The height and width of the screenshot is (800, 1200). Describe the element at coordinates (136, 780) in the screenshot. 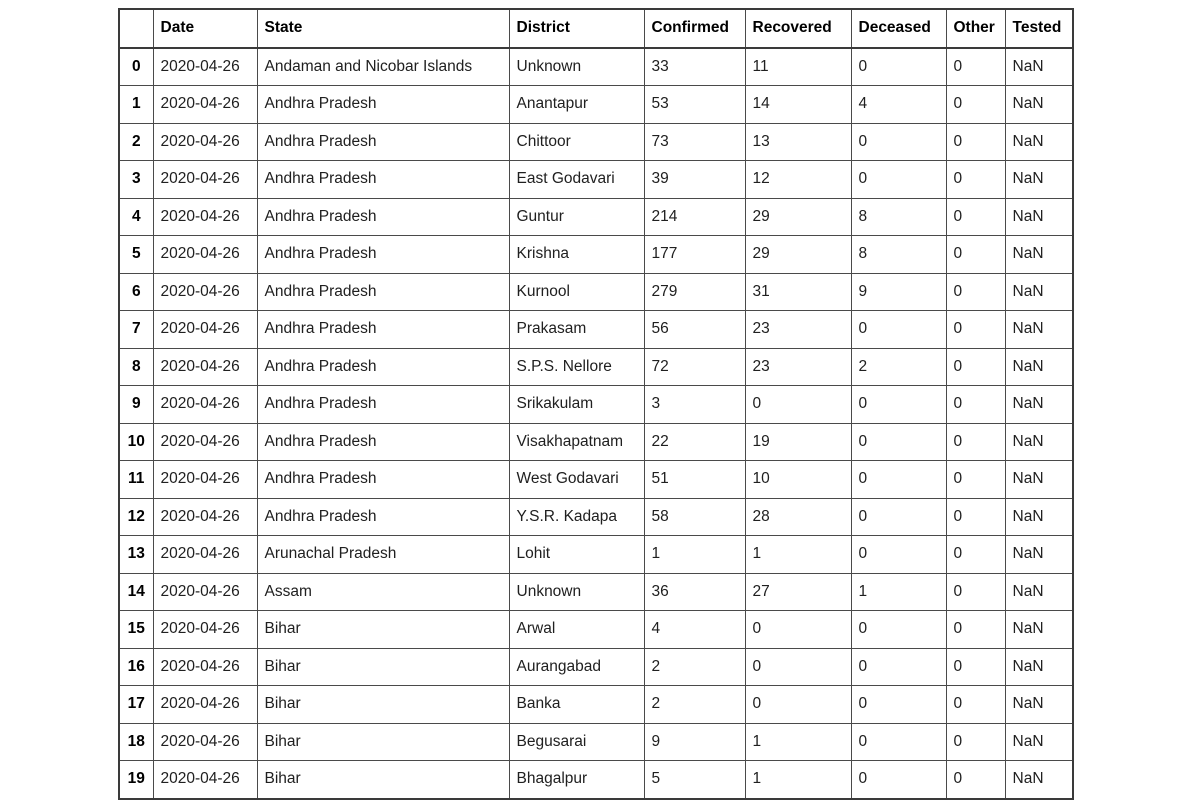

I see `row-index-label: 19` at that location.